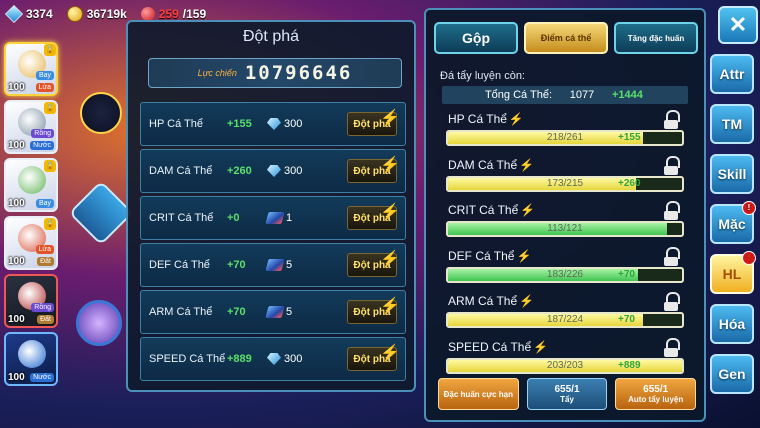  Describe the element at coordinates (629, 137) in the screenshot. I see `iv-progress-gain: +155` at that location.